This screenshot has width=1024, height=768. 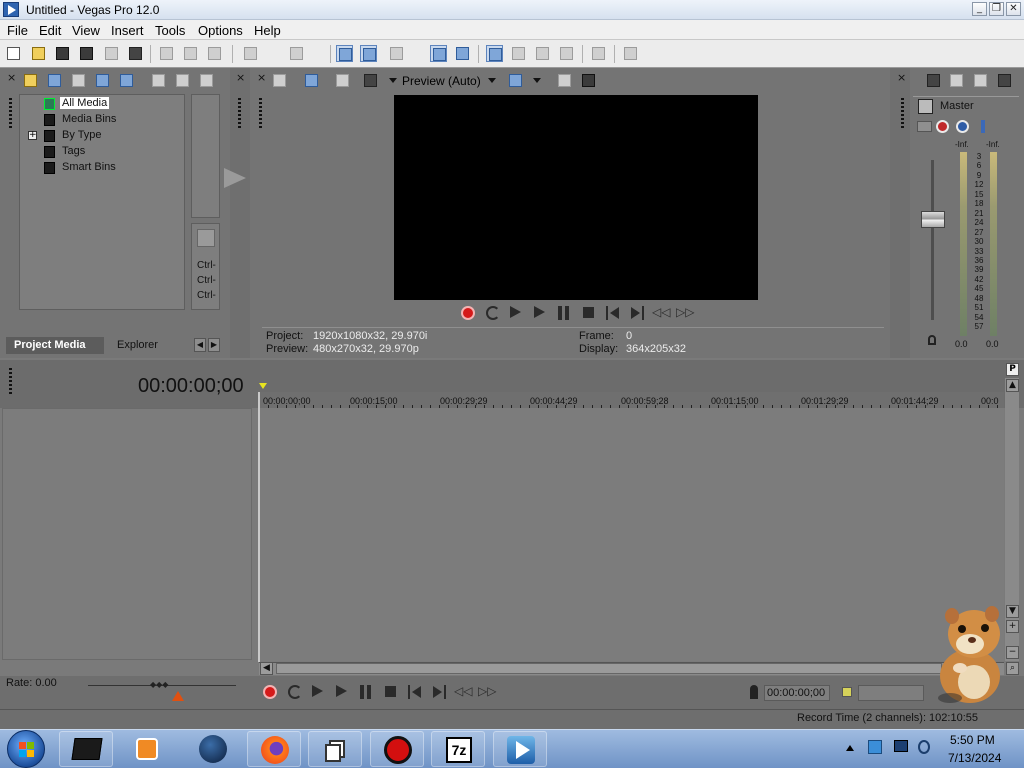 I want to click on menu-options: Options, so click(x=220, y=30).